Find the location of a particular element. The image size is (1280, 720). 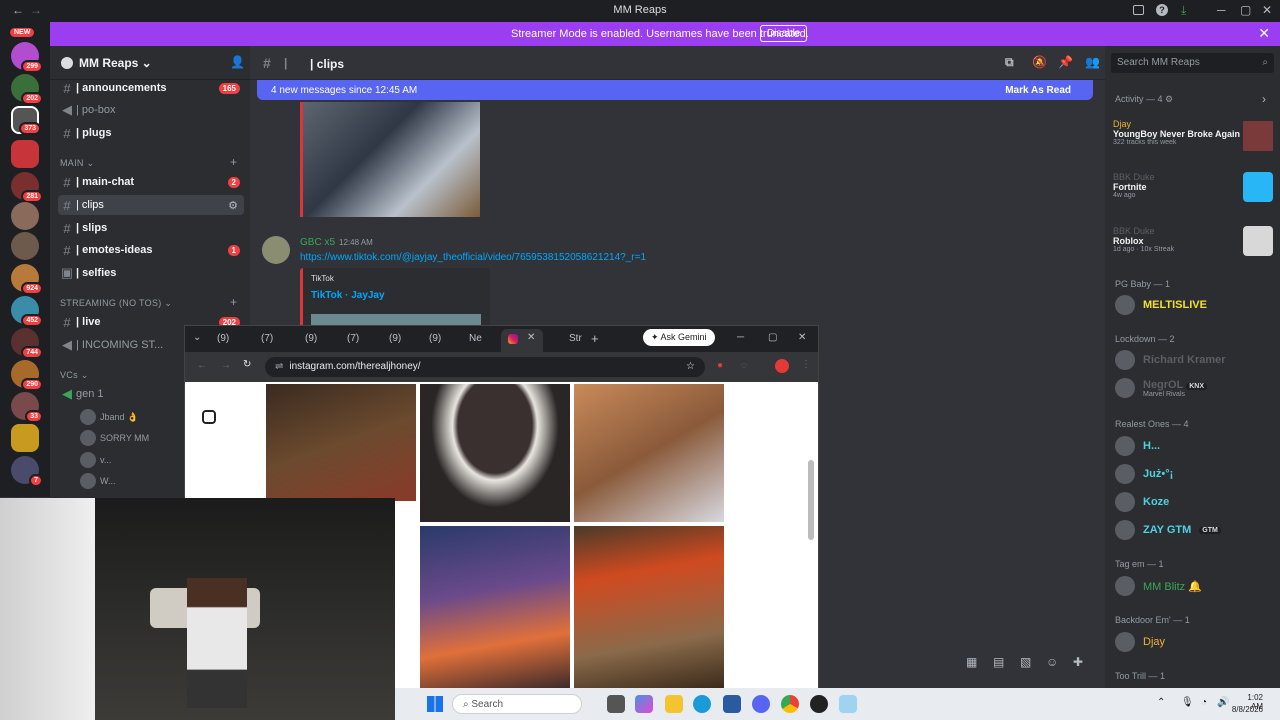

server-icon: 452 is located at coordinates (27, 311).